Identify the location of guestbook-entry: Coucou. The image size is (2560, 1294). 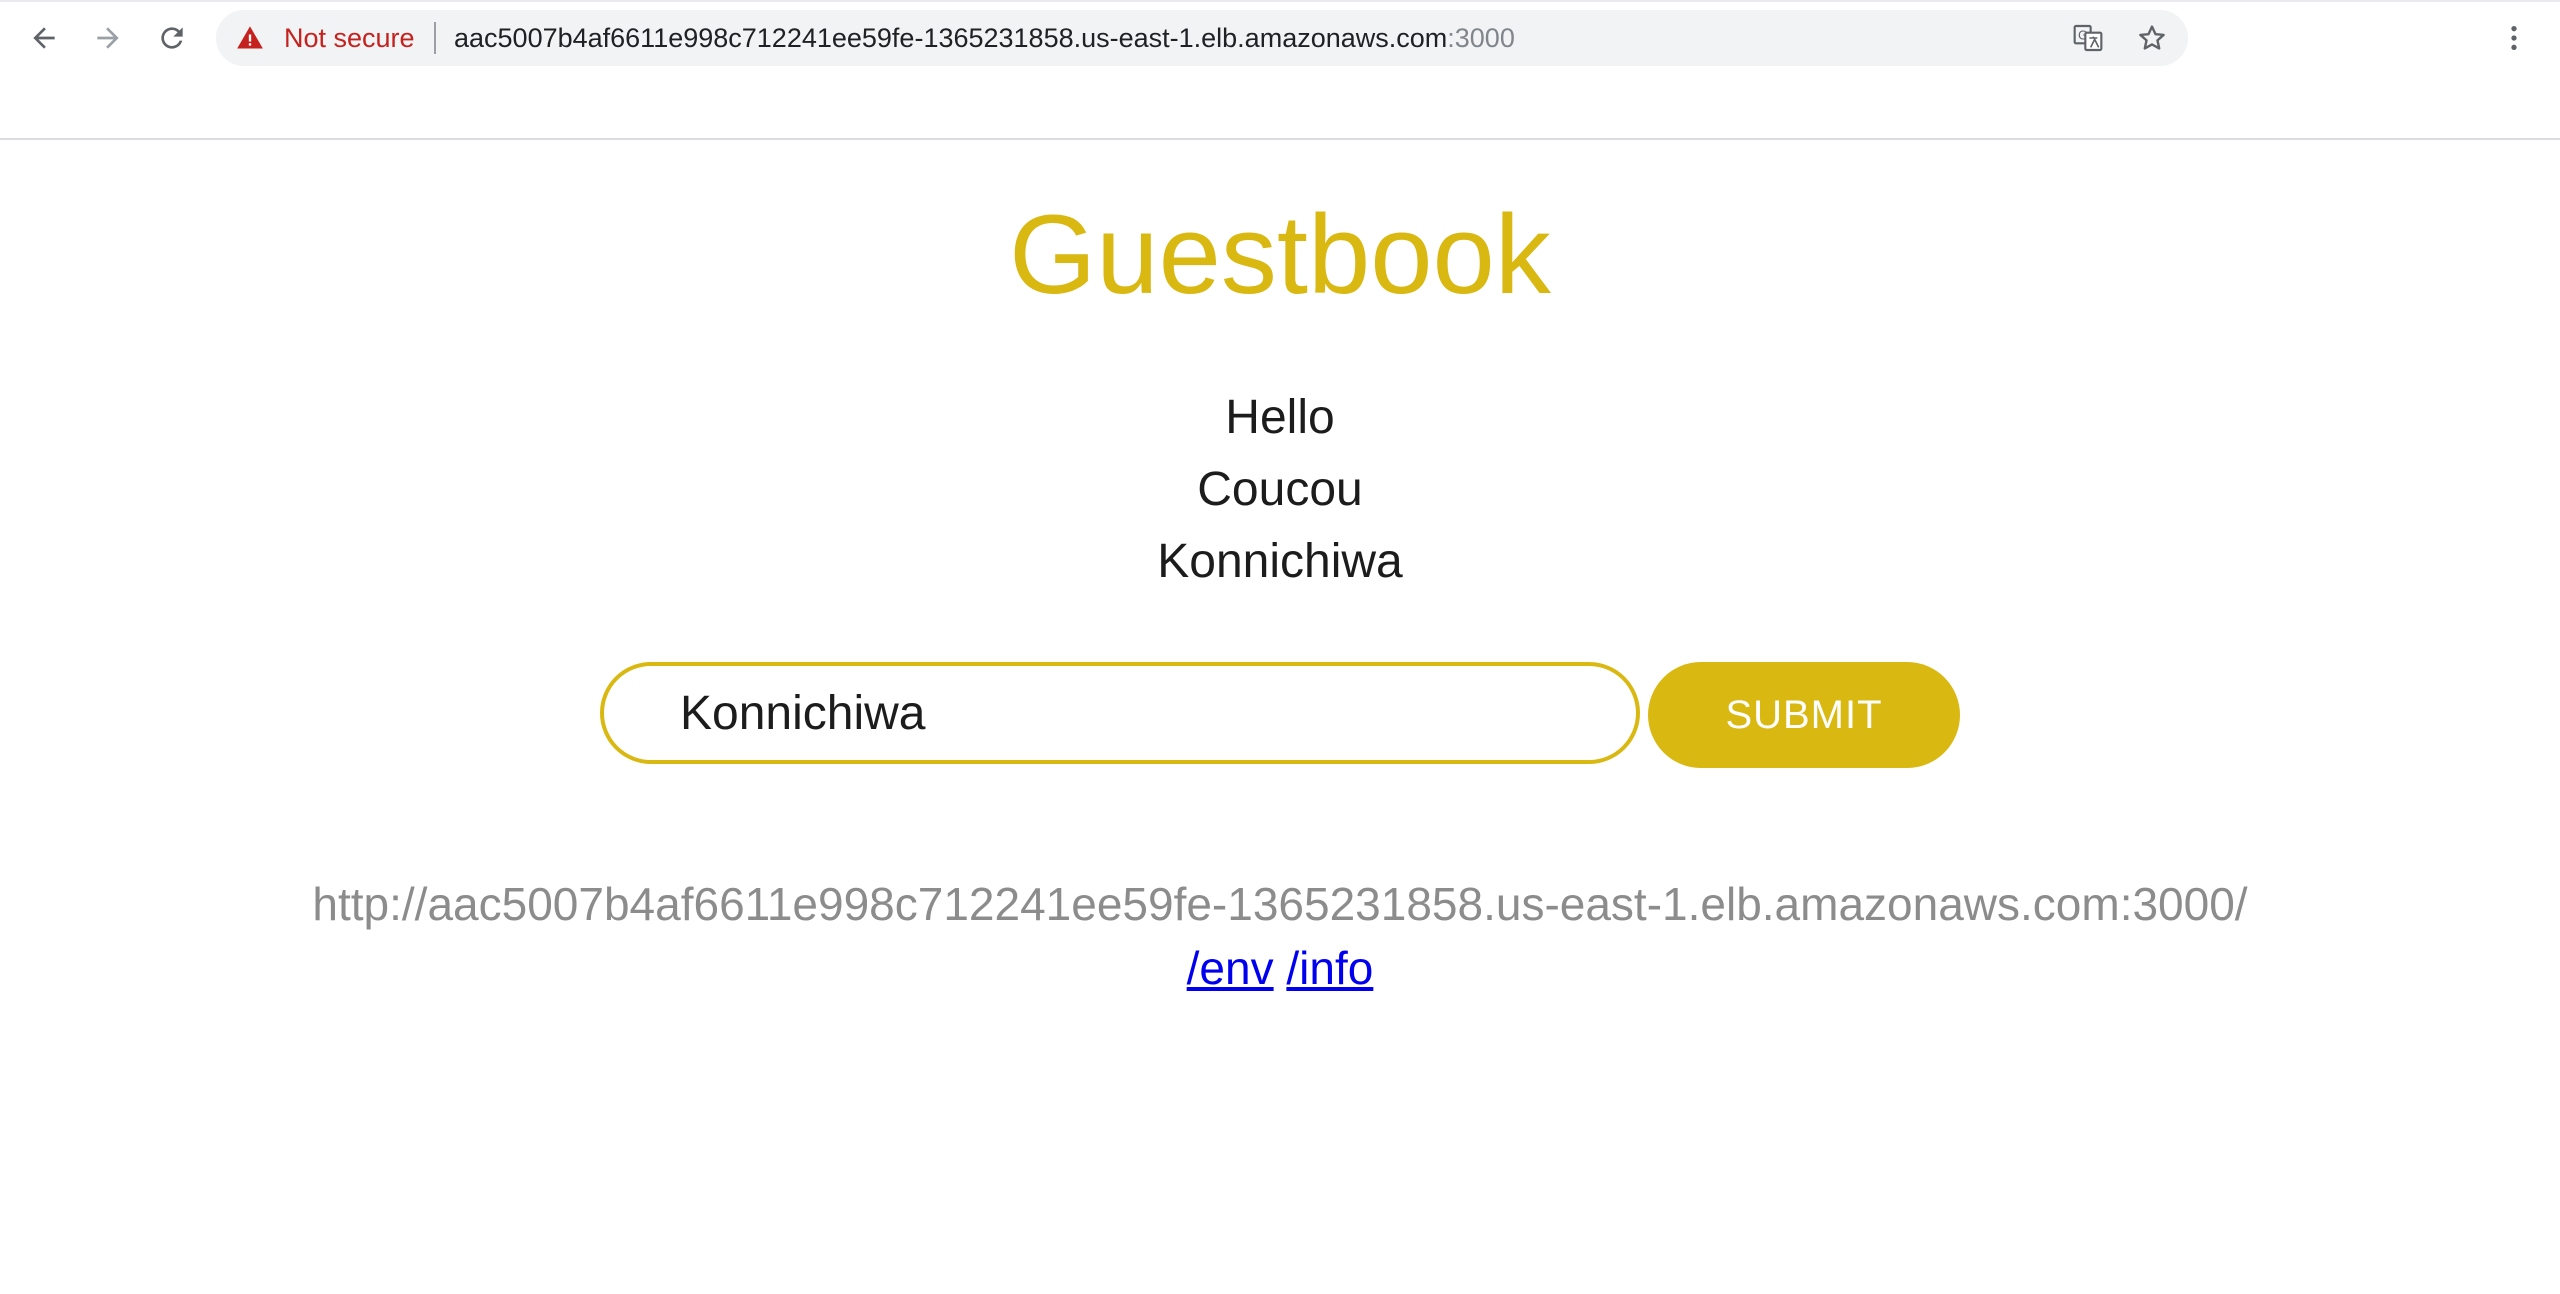
(1280, 489).